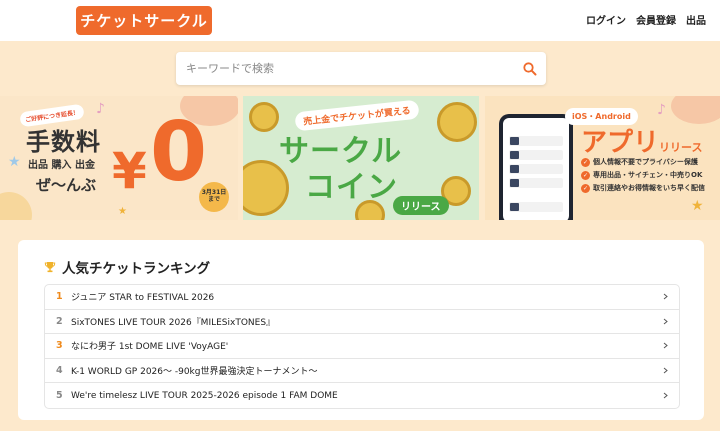 The width and height of the screenshot is (720, 431). I want to click on banner-title-line2: コイン, so click(351, 187).